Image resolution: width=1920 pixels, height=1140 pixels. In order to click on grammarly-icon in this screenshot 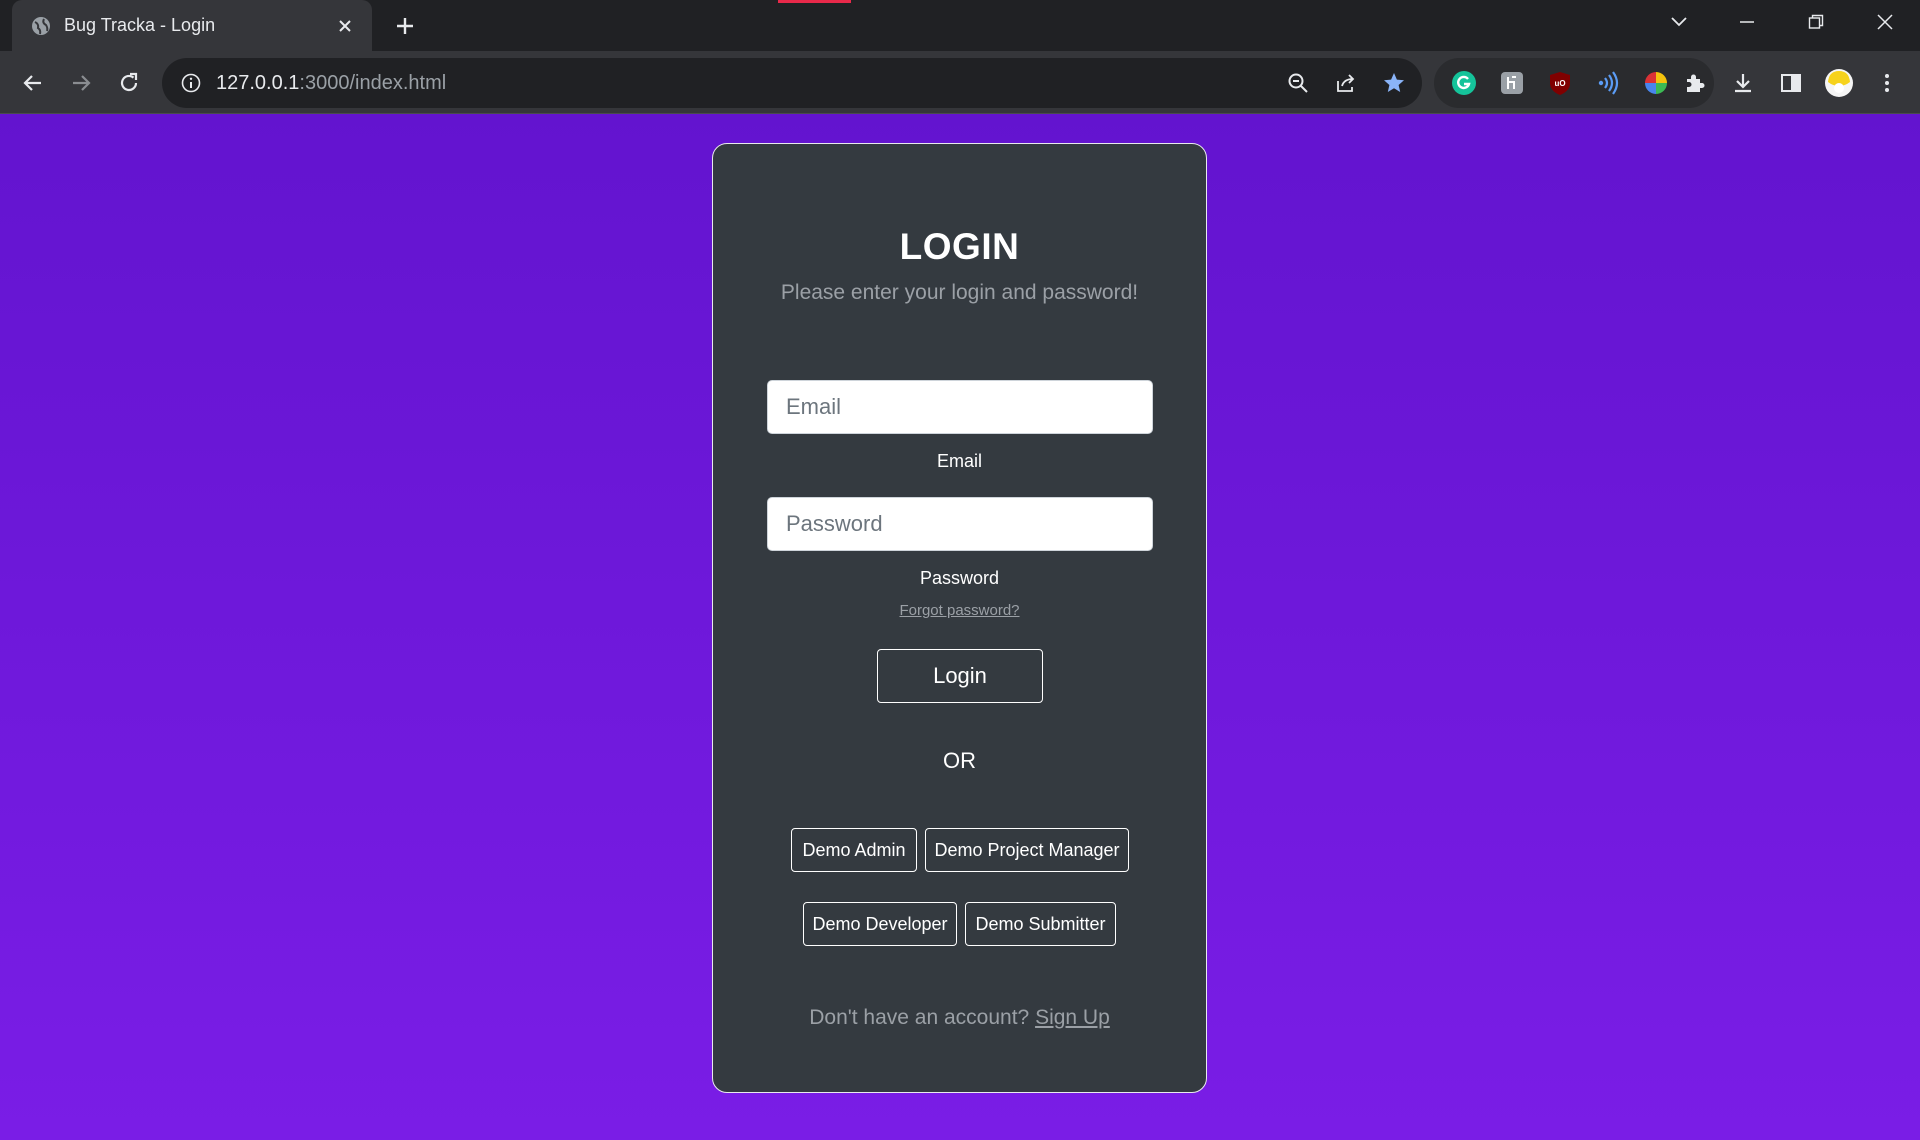, I will do `click(1464, 83)`.